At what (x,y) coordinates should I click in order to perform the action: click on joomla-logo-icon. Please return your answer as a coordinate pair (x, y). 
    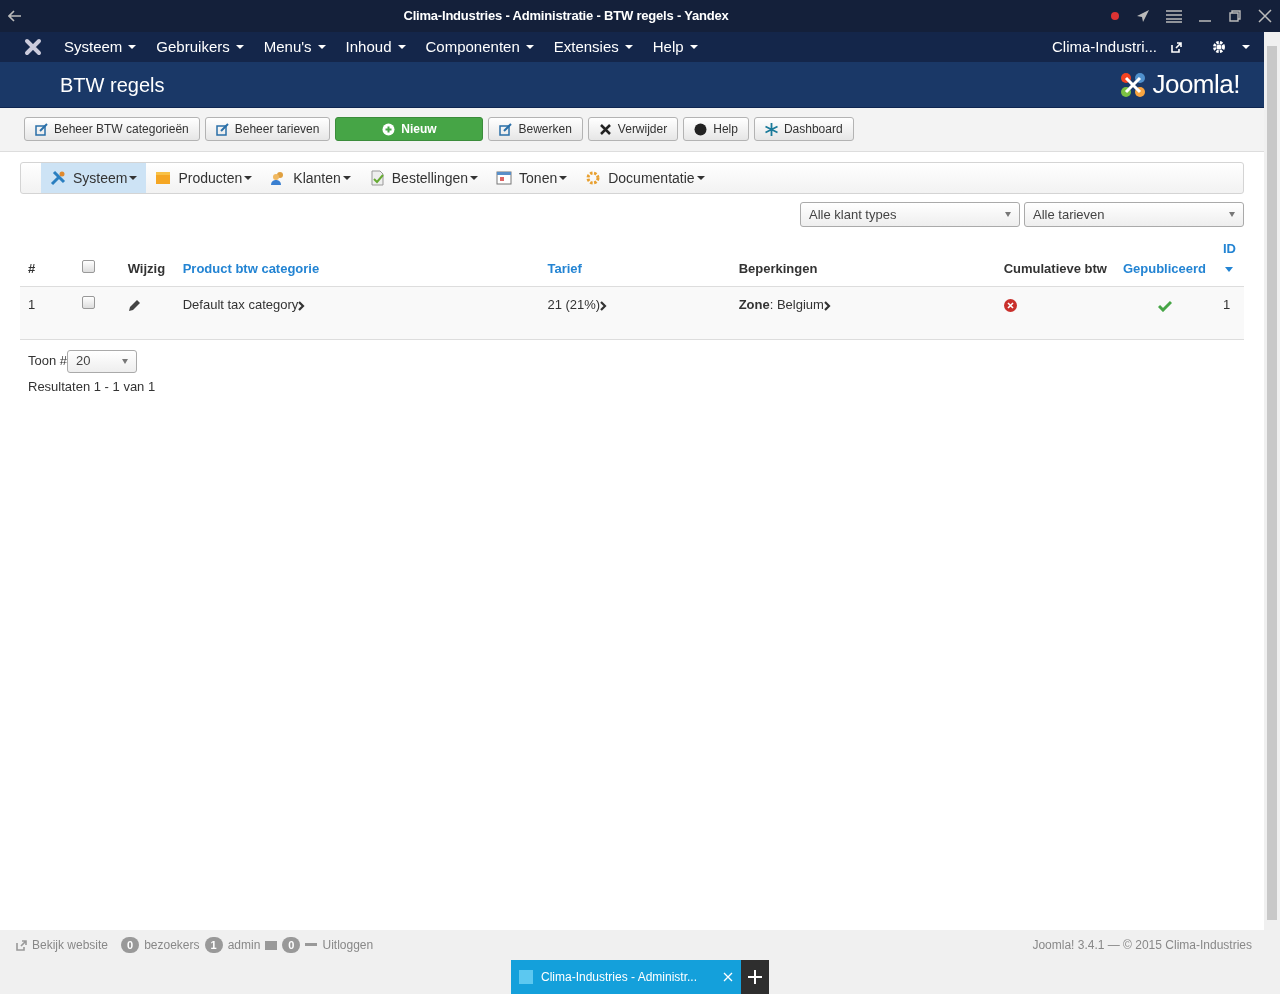
    Looking at the image, I should click on (33, 47).